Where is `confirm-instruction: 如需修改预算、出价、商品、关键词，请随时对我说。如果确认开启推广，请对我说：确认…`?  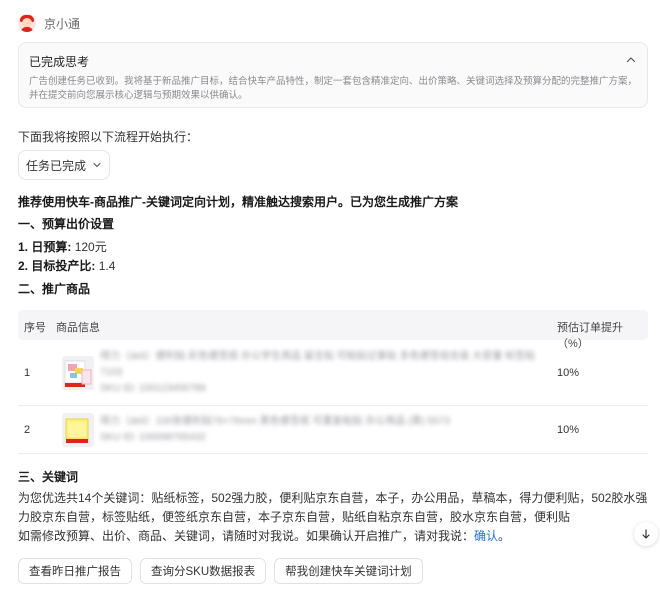 confirm-instruction: 如需修改预算、出价、商品、关键词，请随时对我说。如果确认开启推广，请对我说：确认… is located at coordinates (264, 535).